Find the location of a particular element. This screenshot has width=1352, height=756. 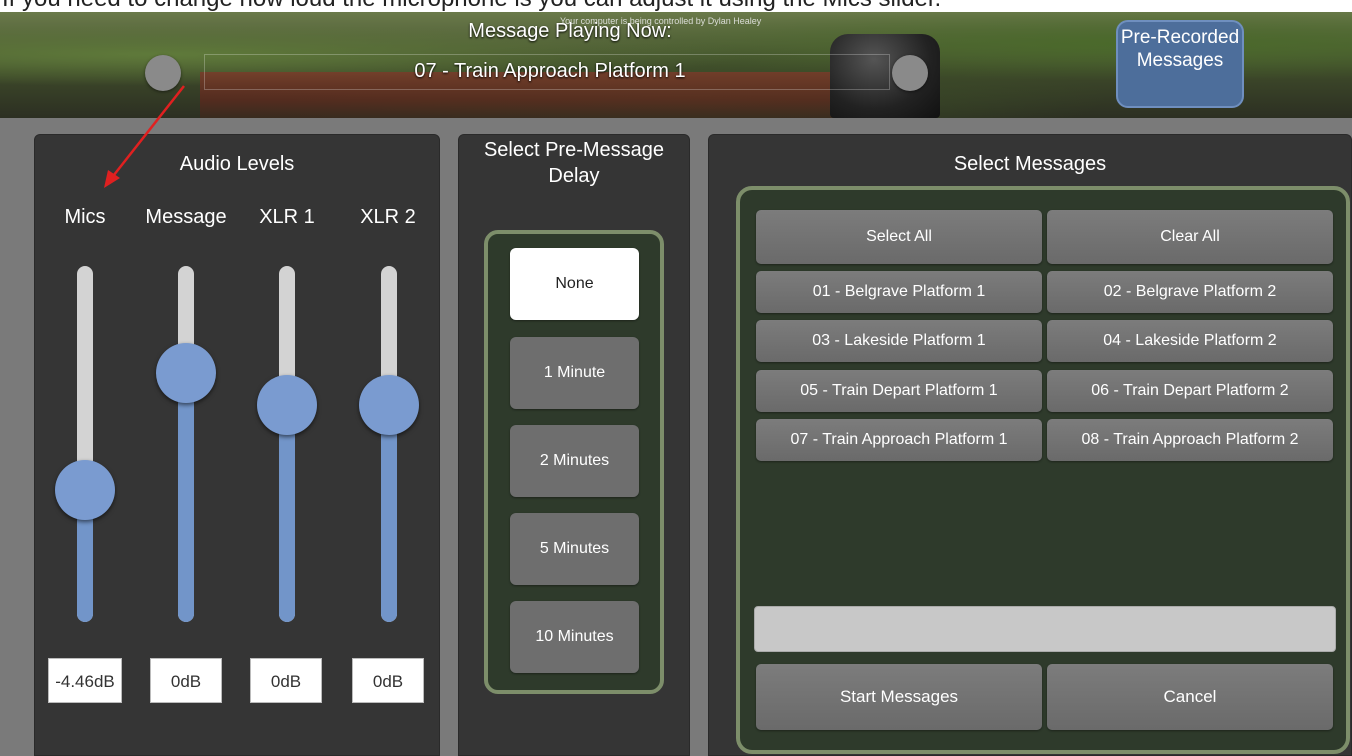

delay-option-none: None is located at coordinates (574, 284).